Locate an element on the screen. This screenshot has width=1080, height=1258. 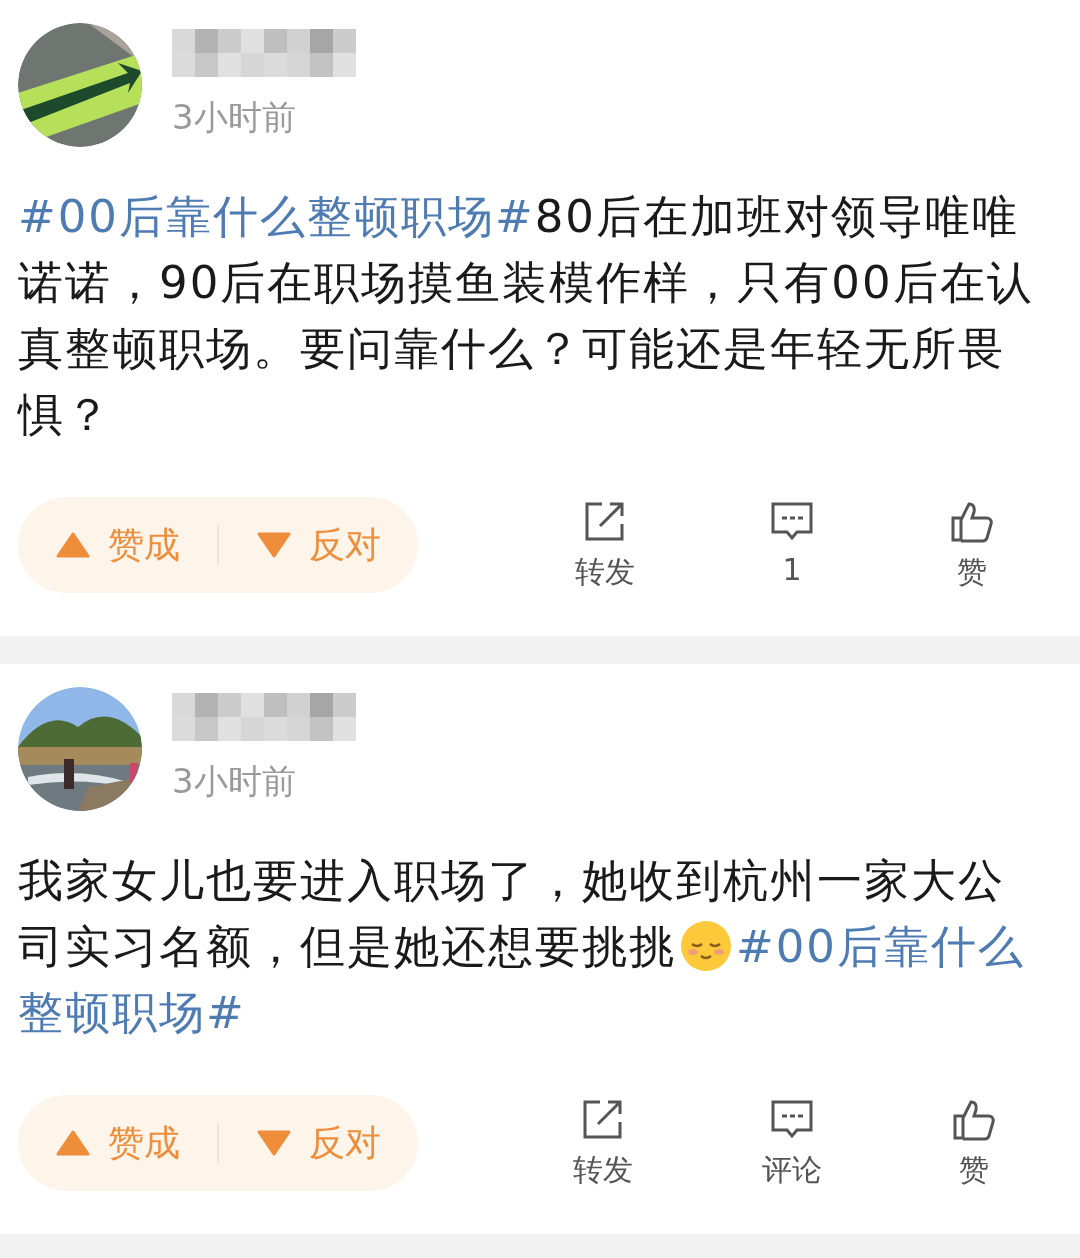
post-text: 我家女儿也要进入职场了，她收到杭州一家大公司实习名额，但是她还想要挑挑 #00后靠什么整顿职场# is located at coordinates (522, 947).